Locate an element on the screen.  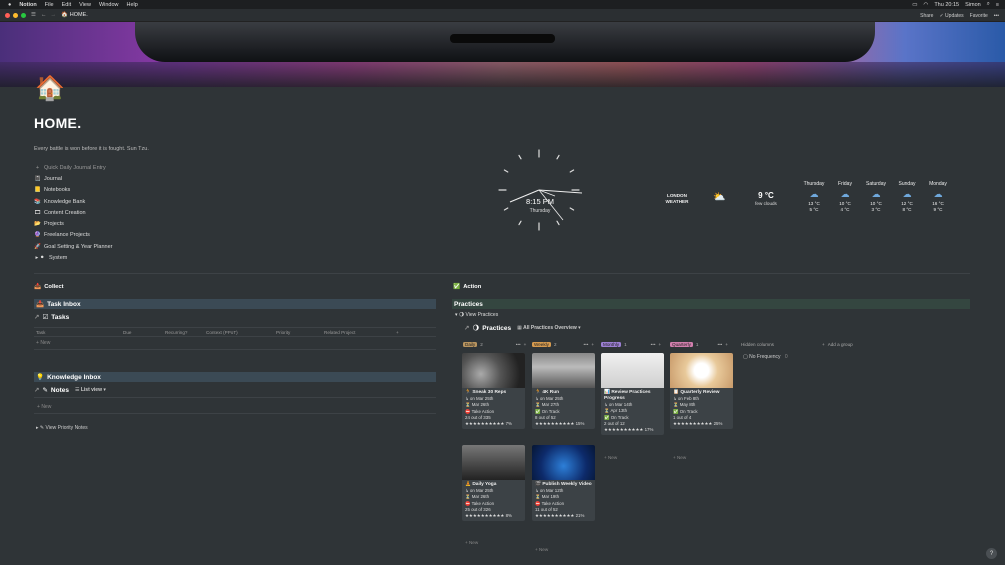
column-tag: Monthly is located at coordinates (611, 344).